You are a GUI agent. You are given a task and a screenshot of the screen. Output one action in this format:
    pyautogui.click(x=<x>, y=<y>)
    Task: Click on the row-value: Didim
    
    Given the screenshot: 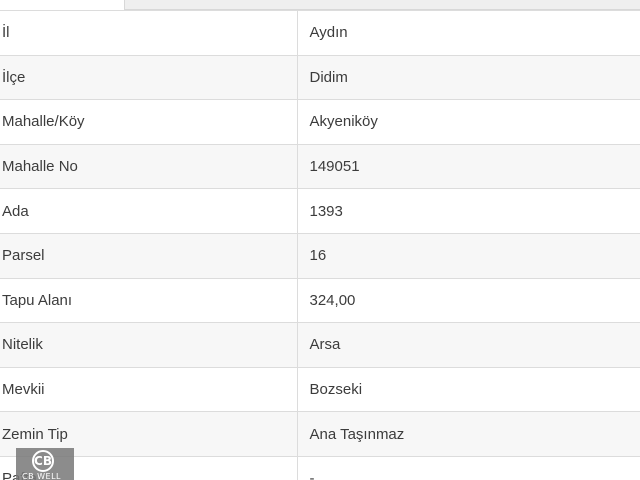 What is the action you would take?
    pyautogui.click(x=468, y=77)
    